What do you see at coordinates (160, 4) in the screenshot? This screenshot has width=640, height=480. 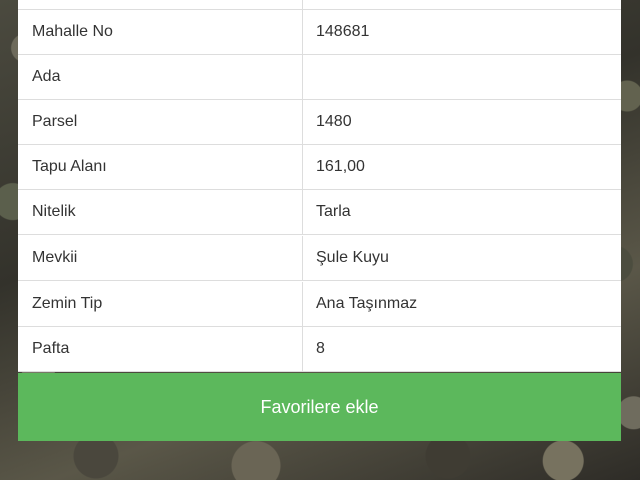 I see `row-label` at bounding box center [160, 4].